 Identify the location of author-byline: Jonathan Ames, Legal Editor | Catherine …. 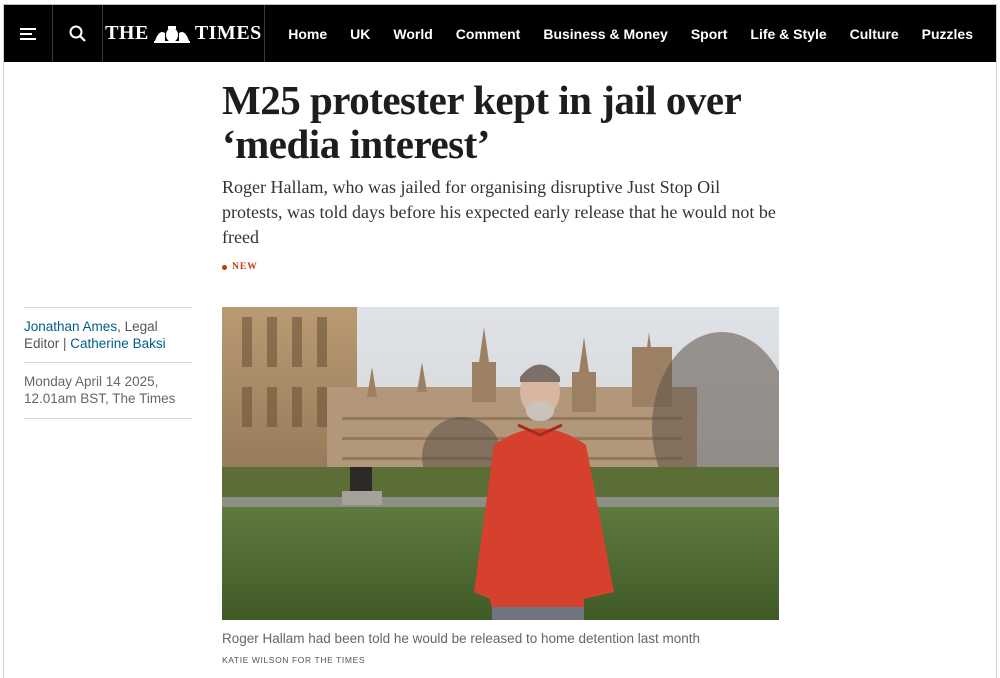
(108, 335).